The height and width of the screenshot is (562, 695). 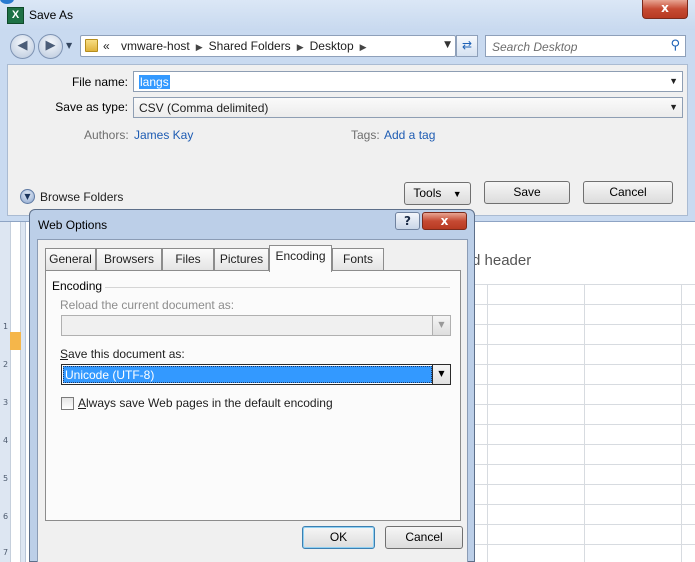 I want to click on save-as-titlebar: X Save As x, so click(x=347, y=15).